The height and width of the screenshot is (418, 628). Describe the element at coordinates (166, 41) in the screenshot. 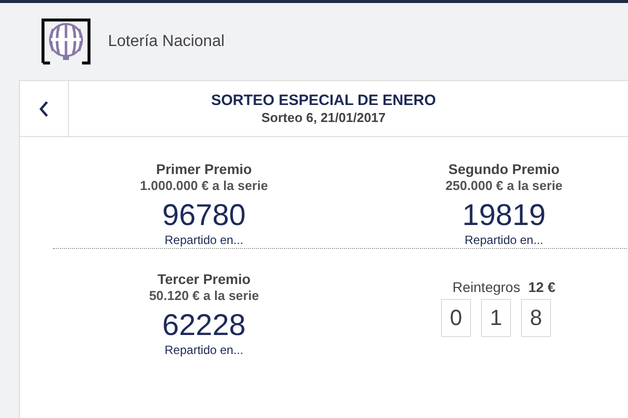

I see `app-title: Lotería Nacional` at that location.